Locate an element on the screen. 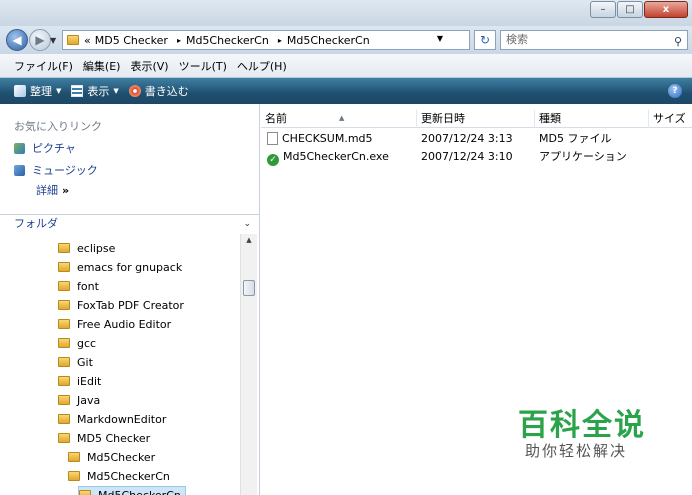 Image resolution: width=692 pixels, height=495 pixels. organize-label: 整理 is located at coordinates (41, 91).